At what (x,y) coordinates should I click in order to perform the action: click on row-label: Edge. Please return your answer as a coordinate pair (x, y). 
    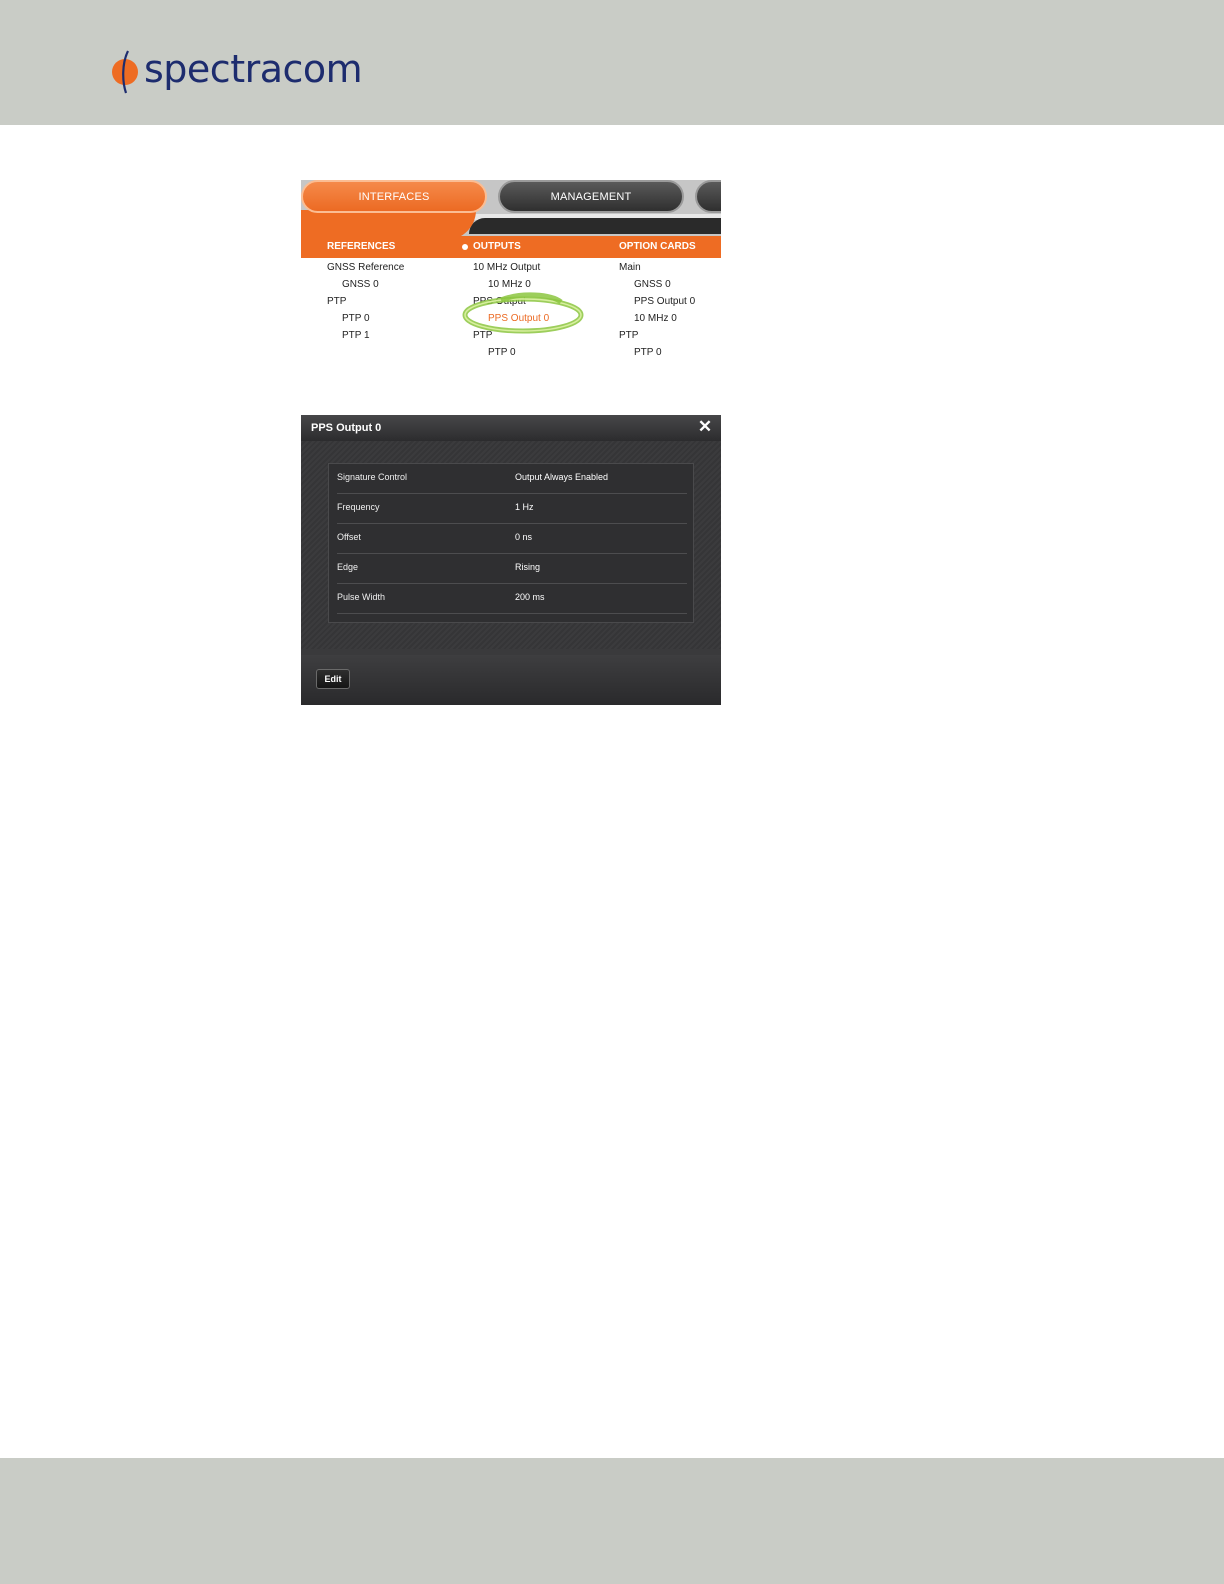
    Looking at the image, I should click on (348, 567).